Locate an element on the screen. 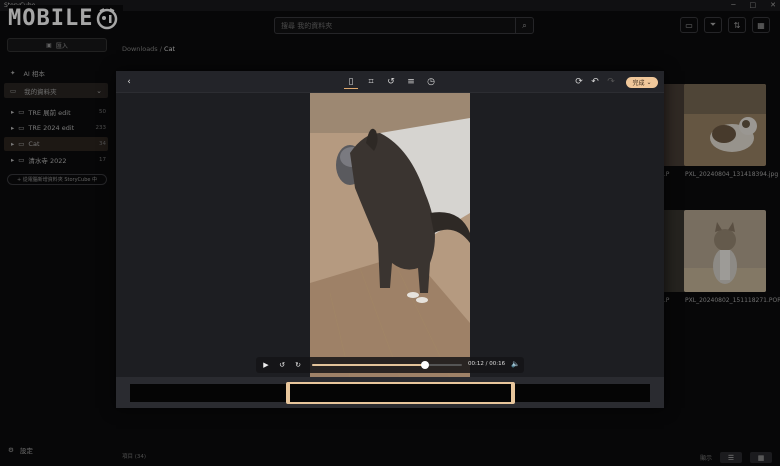 The height and width of the screenshot is (466, 780). rotate-icon: ↺ is located at coordinates (391, 82).